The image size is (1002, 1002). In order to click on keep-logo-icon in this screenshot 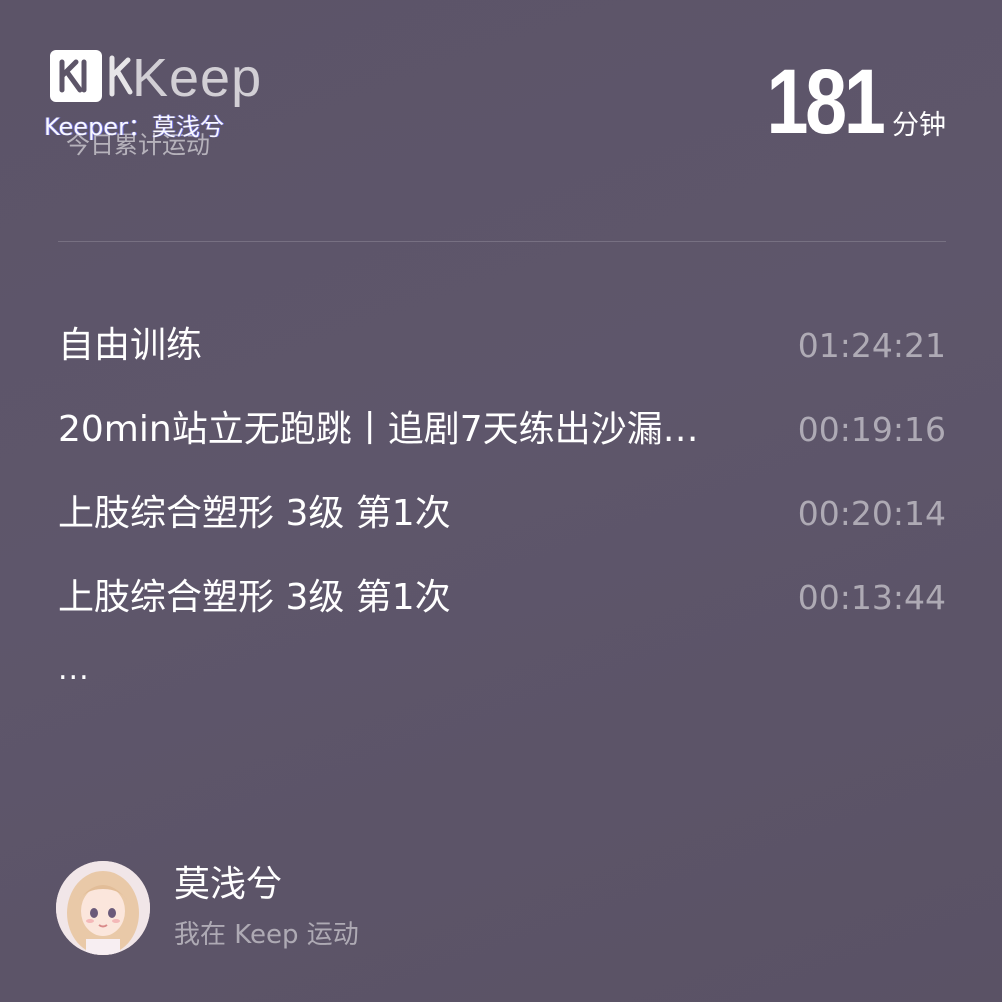, I will do `click(76, 76)`.